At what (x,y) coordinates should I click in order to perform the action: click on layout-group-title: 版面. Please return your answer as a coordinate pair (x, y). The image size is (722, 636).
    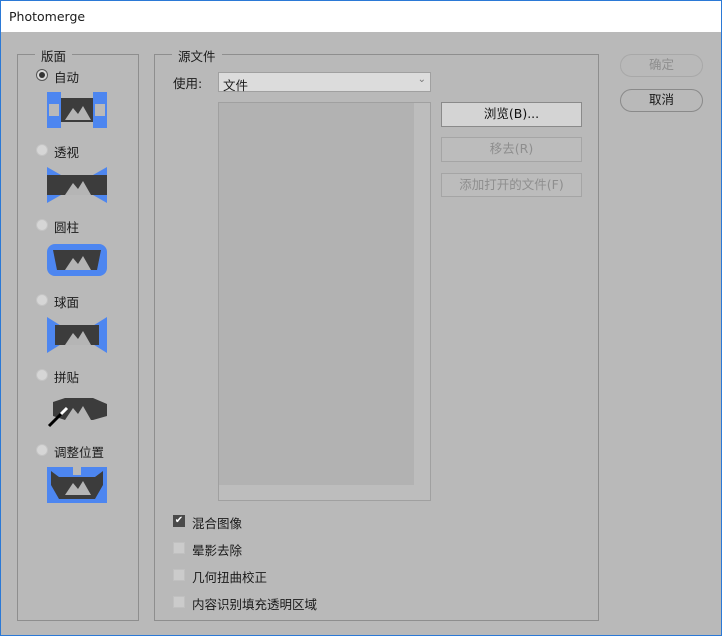
    Looking at the image, I should click on (54, 55).